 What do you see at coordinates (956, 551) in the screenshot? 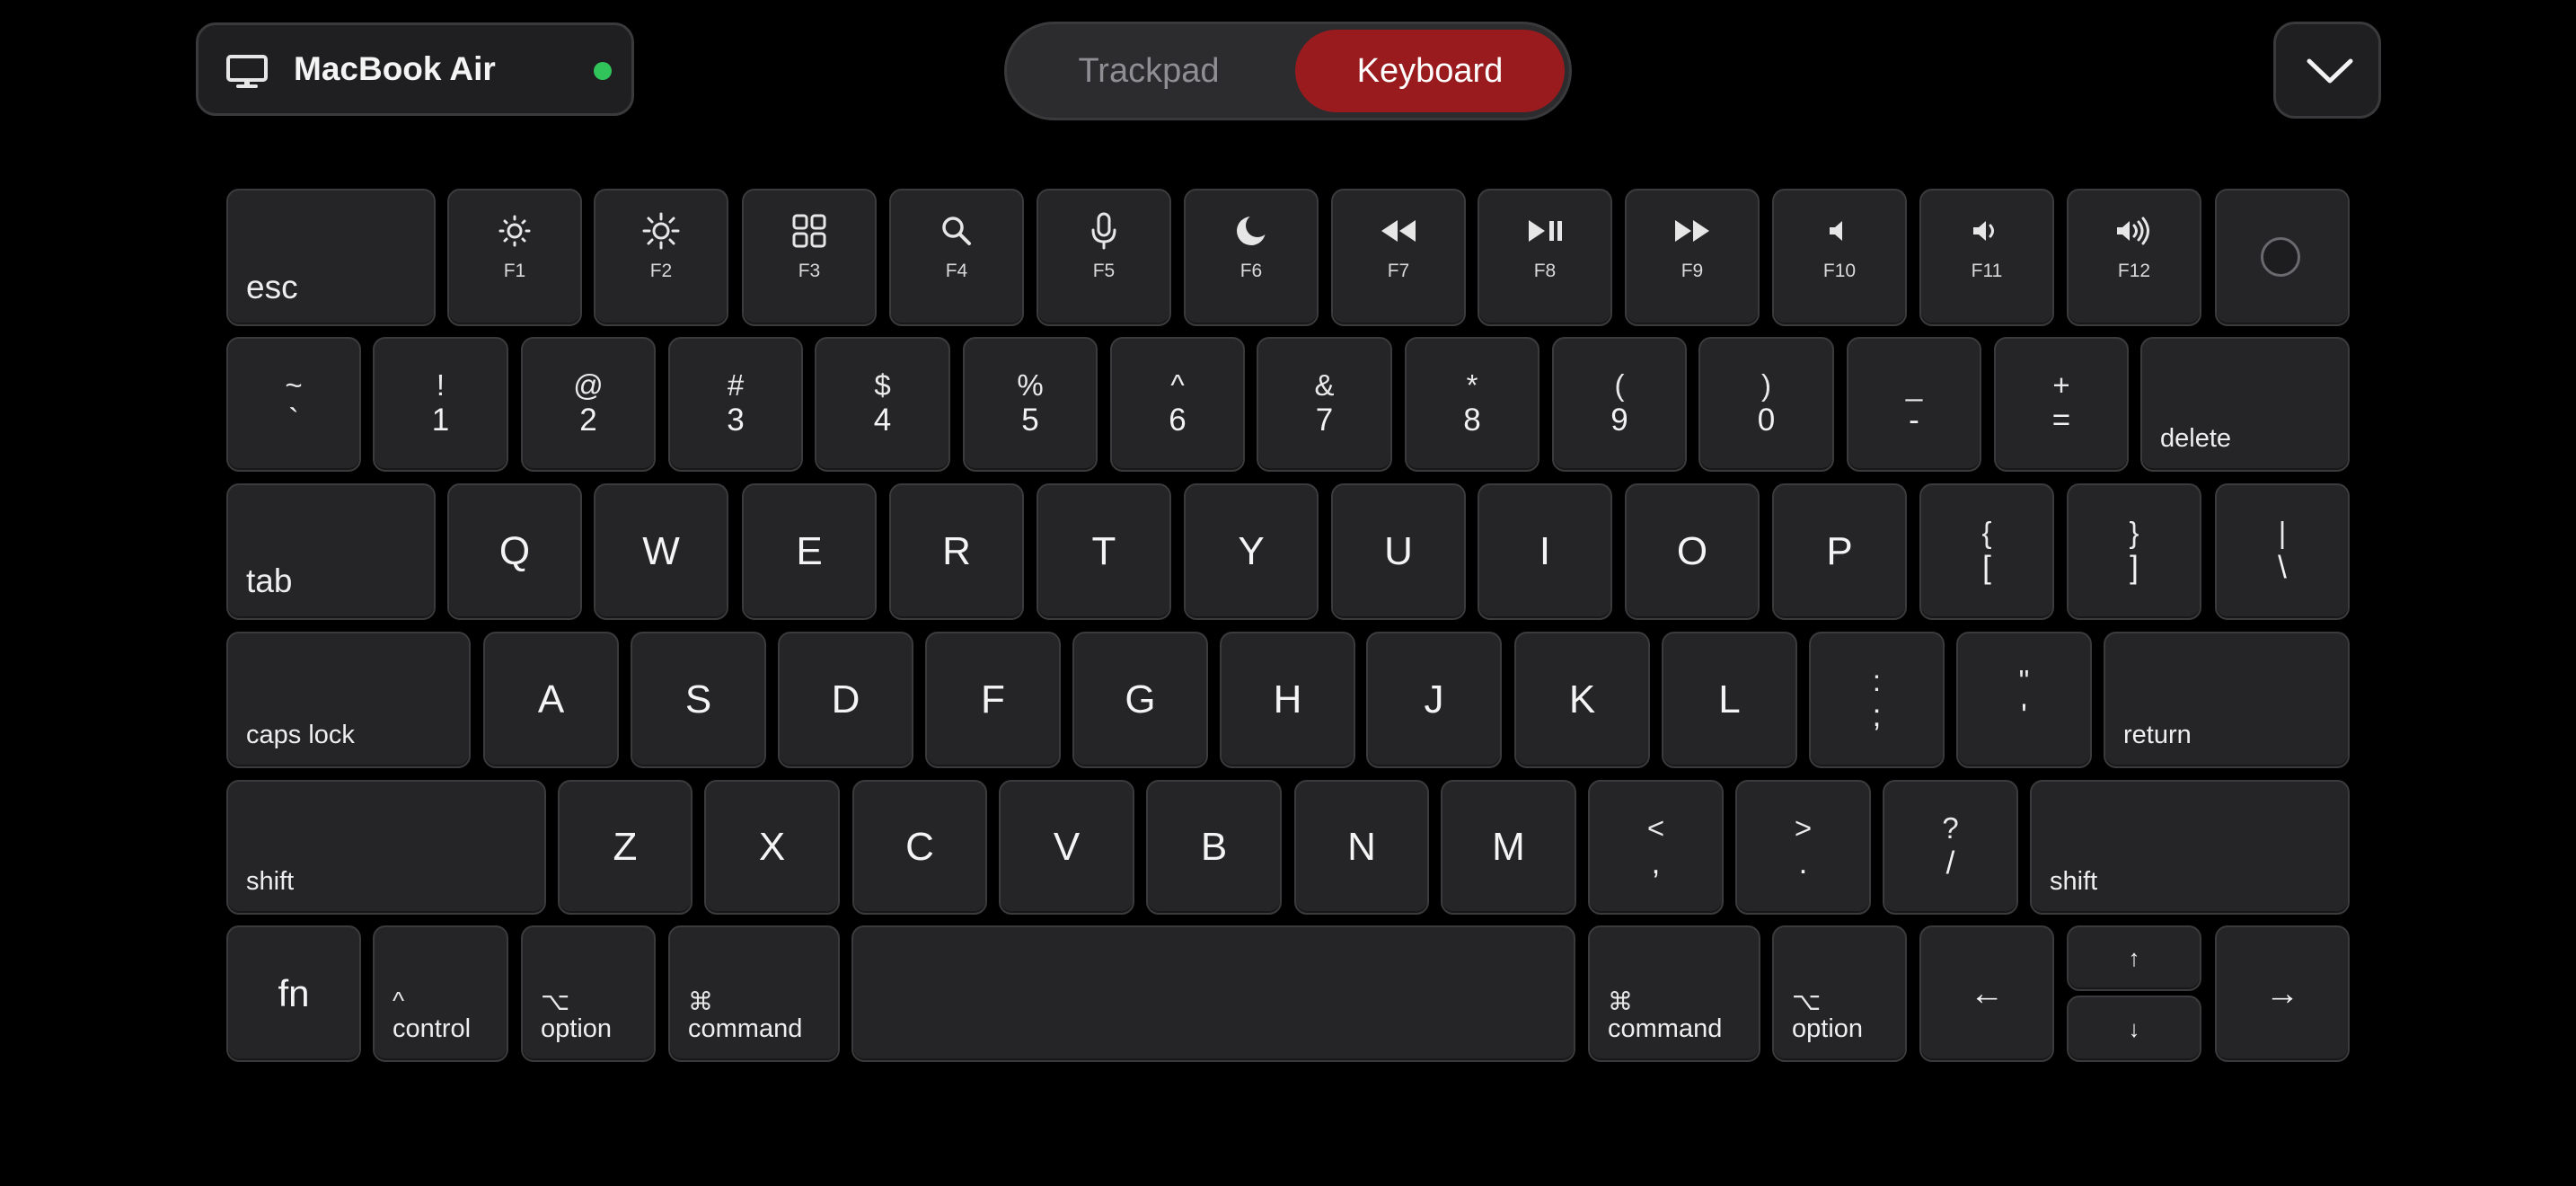
I see `key-r: R` at bounding box center [956, 551].